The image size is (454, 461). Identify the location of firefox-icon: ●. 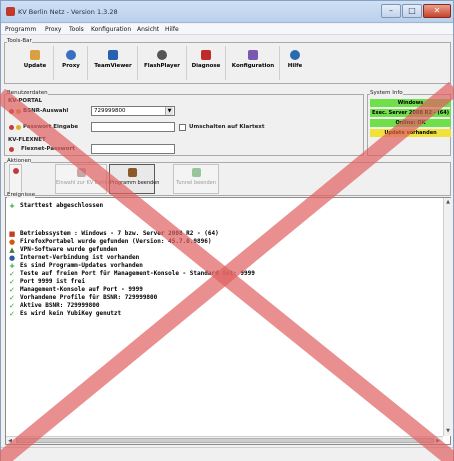
(12, 242).